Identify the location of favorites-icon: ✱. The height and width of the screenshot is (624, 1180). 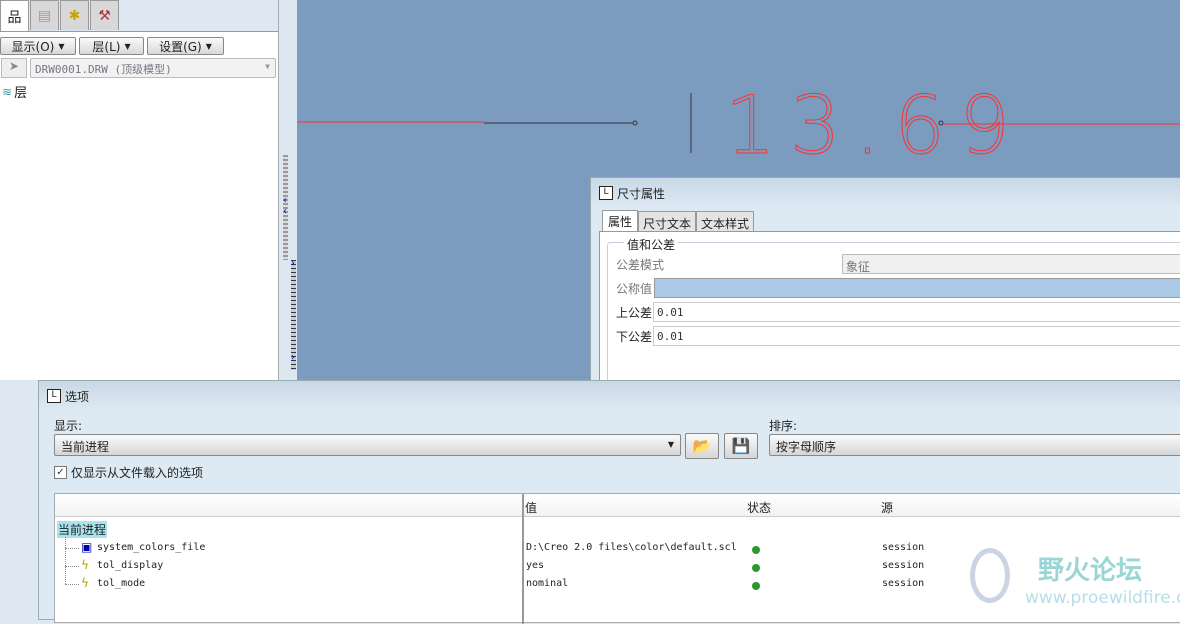
(74, 15).